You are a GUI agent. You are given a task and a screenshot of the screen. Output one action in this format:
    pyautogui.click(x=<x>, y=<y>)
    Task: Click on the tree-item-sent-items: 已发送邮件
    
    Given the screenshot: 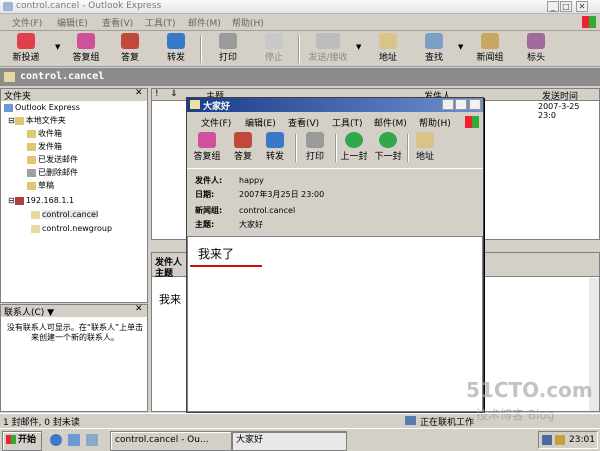 What is the action you would take?
    pyautogui.click(x=52, y=159)
    